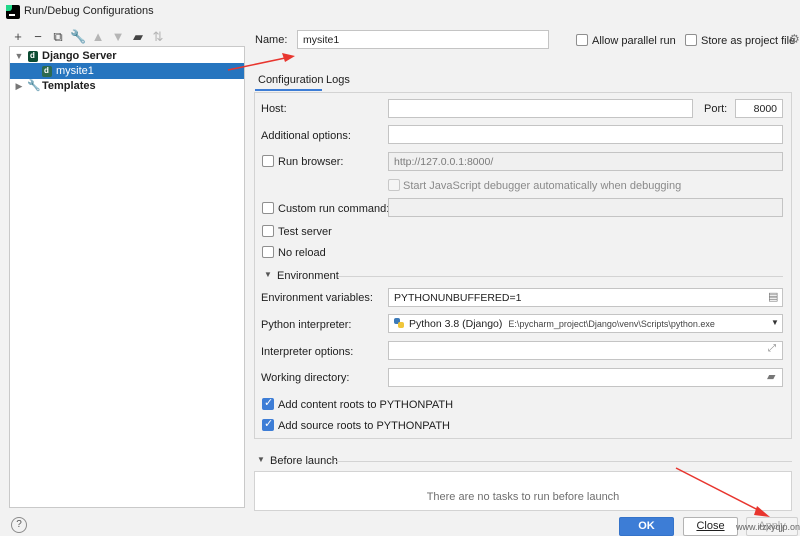  What do you see at coordinates (394, 185) in the screenshot?
I see `js-debugger-checkbox` at bounding box center [394, 185].